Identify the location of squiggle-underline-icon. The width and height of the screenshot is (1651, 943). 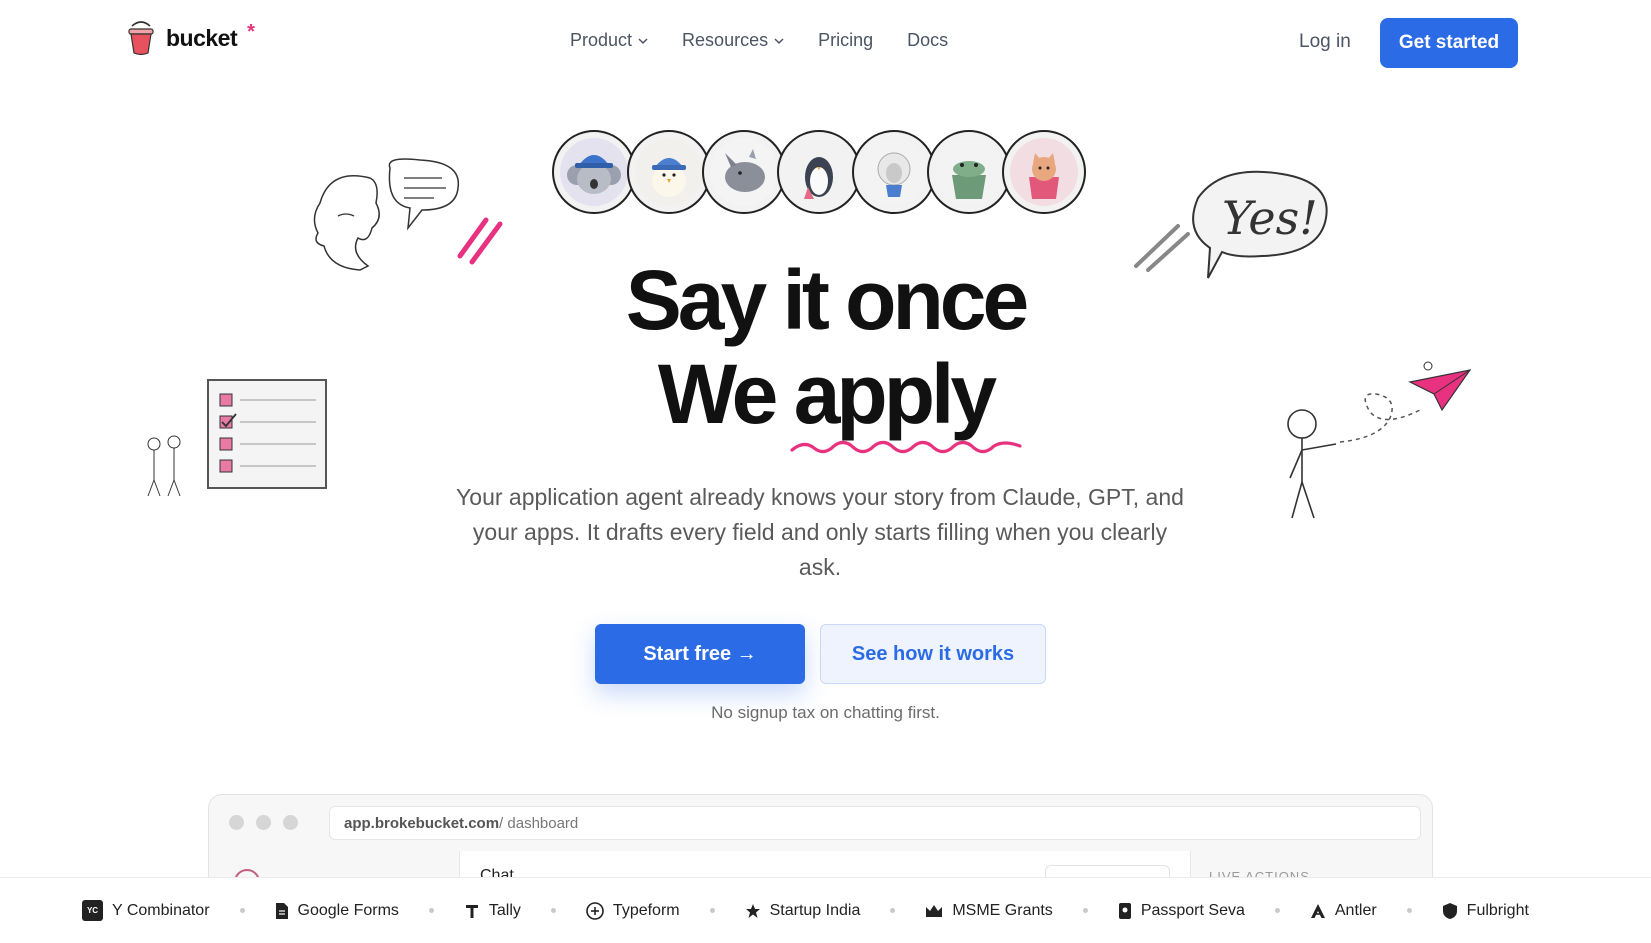
(906, 447).